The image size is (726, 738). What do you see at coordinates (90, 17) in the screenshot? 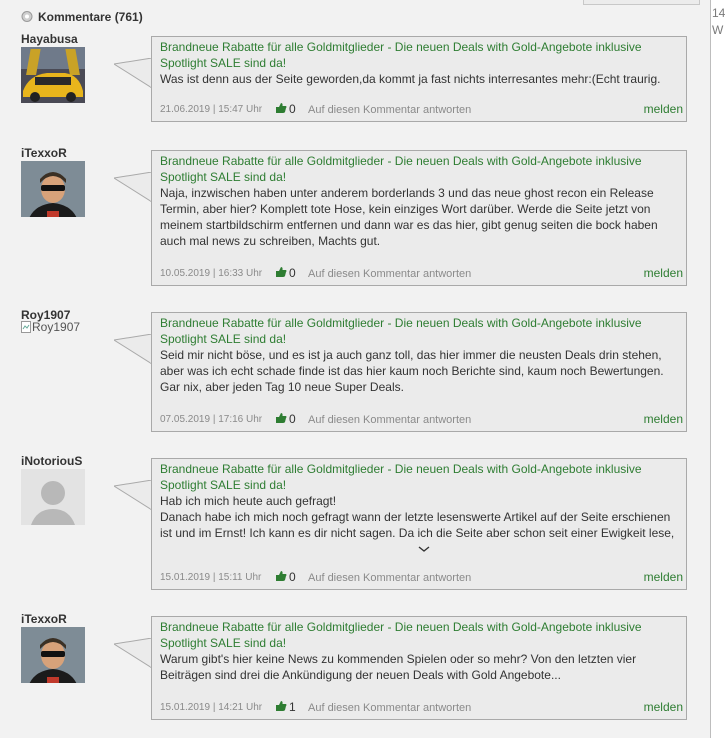
I see `comments-count-label: Kommentare (761)` at bounding box center [90, 17].